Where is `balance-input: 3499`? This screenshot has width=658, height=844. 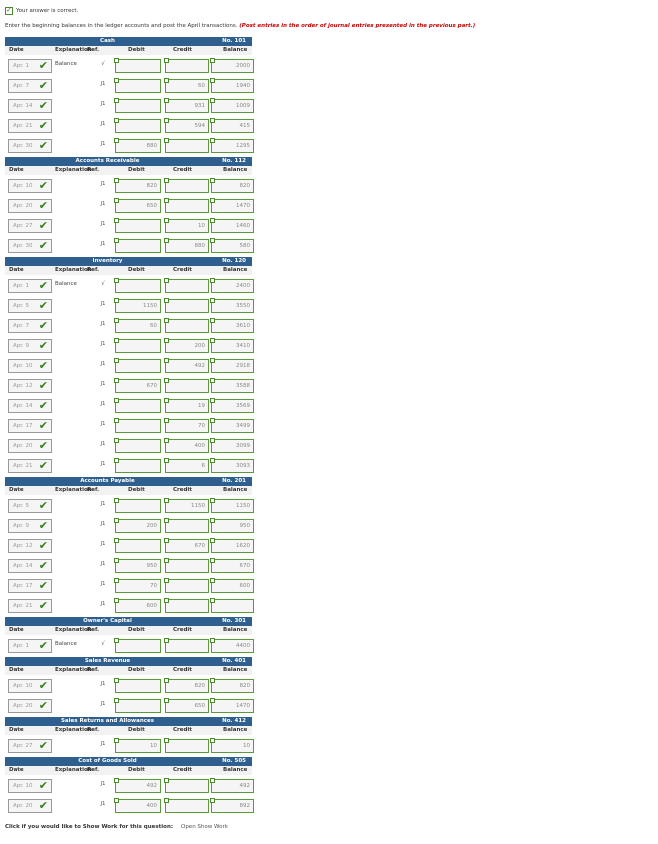
balance-input: 3499 is located at coordinates (232, 425).